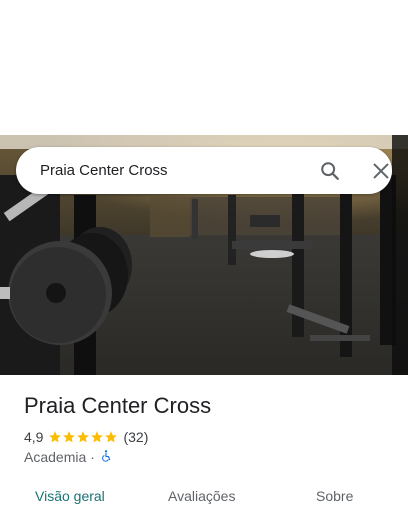 The image size is (408, 514). What do you see at coordinates (204, 170) in the screenshot?
I see `search-box: Praia Center Cross` at bounding box center [204, 170].